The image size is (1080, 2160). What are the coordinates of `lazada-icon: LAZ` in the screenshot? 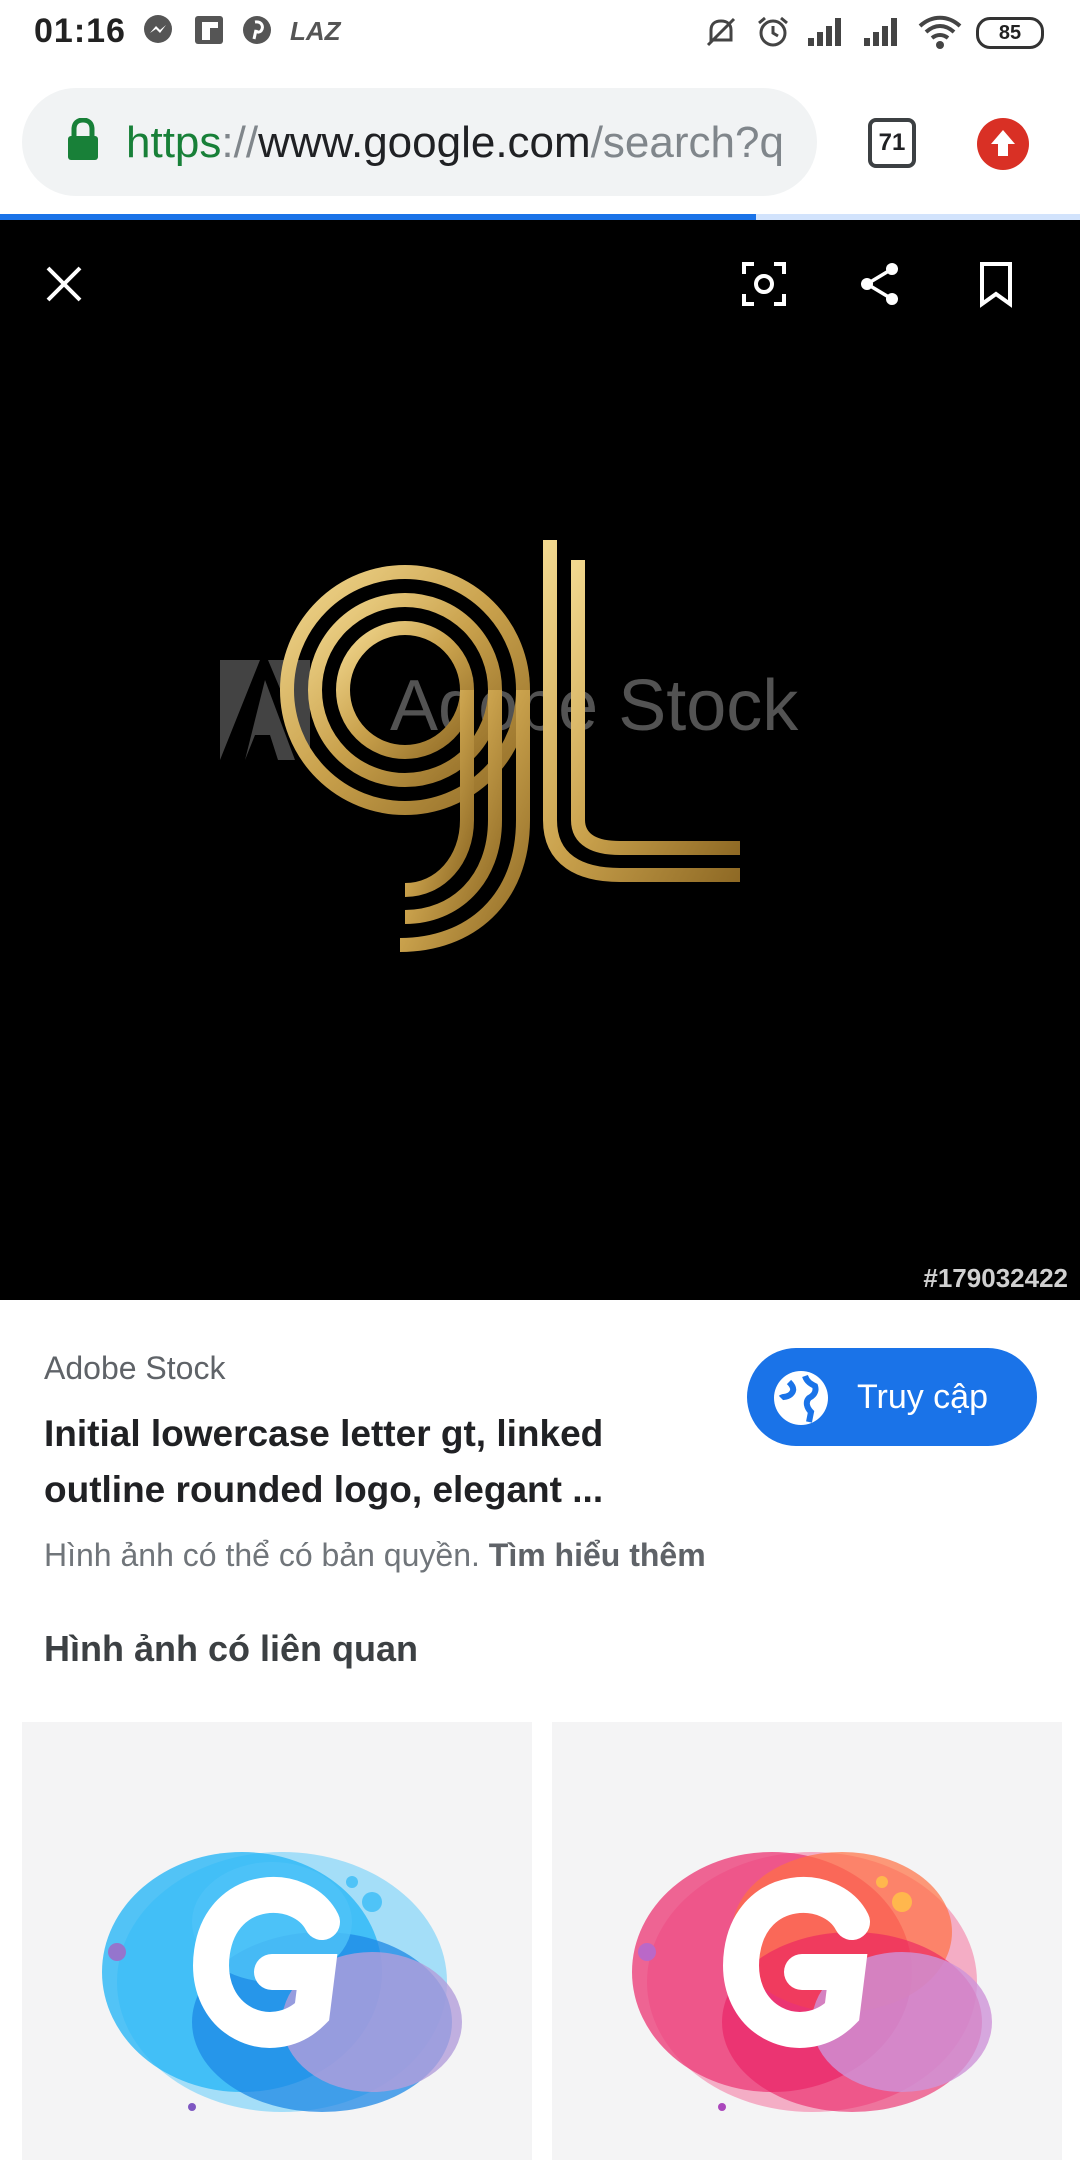 It's located at (315, 31).